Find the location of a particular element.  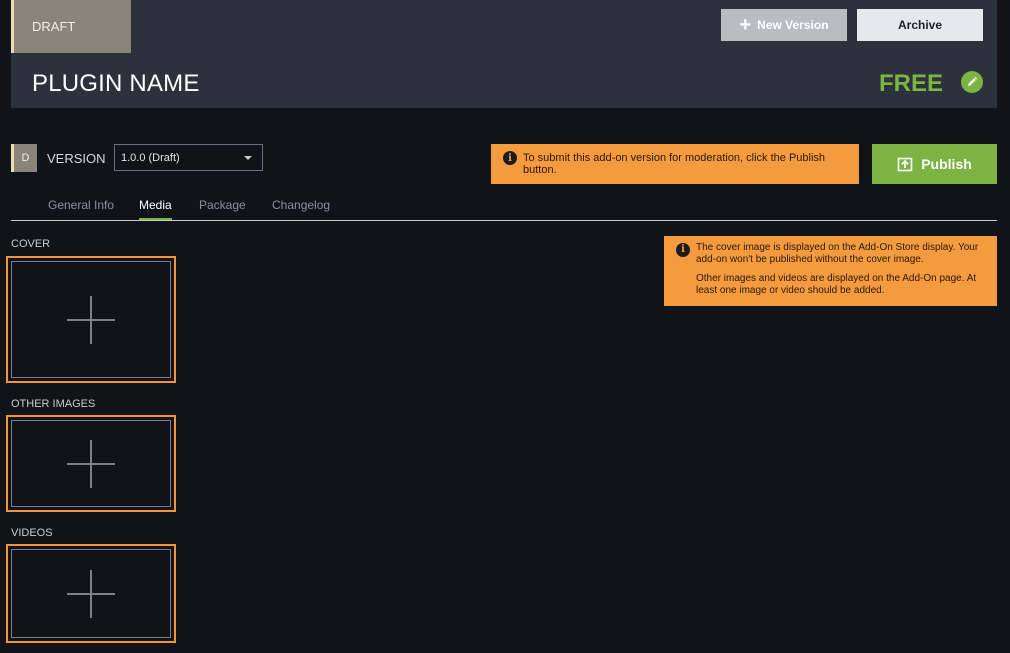

new-version-button: + New Version is located at coordinates (784, 25).